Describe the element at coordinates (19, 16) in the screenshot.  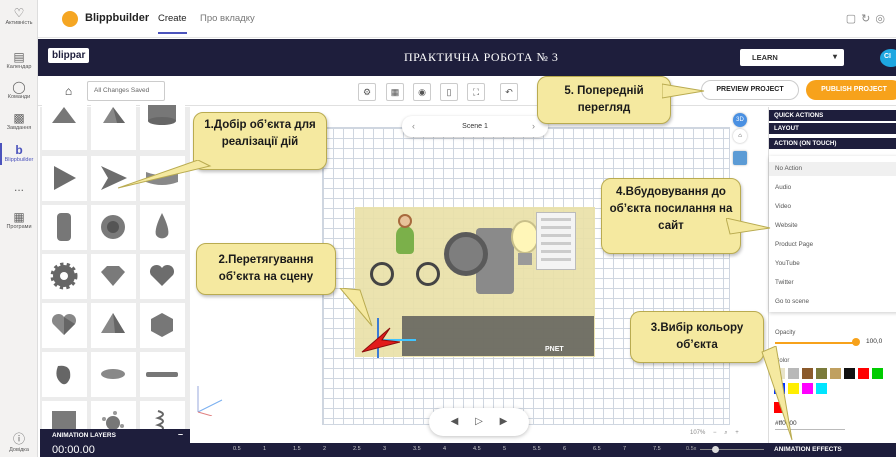
I see `rail-item-activity: ♡ Активність` at that location.